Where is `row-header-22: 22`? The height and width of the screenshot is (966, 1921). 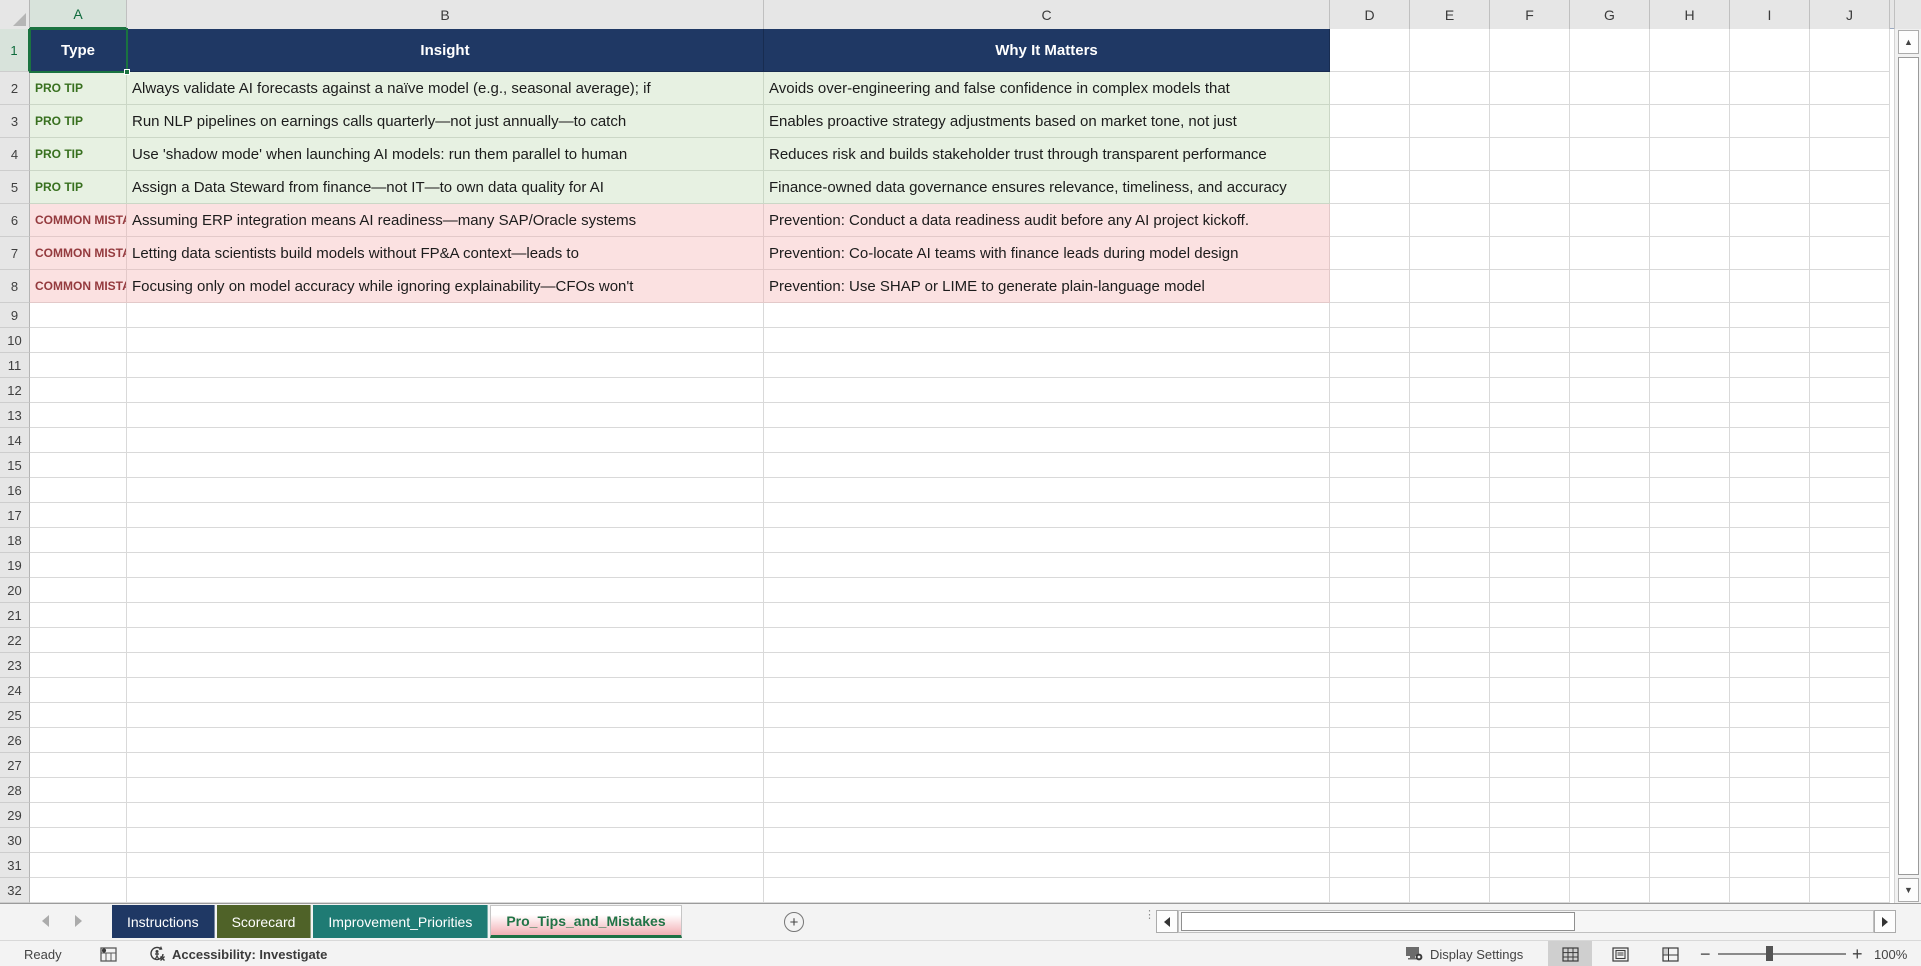 row-header-22: 22 is located at coordinates (15, 640).